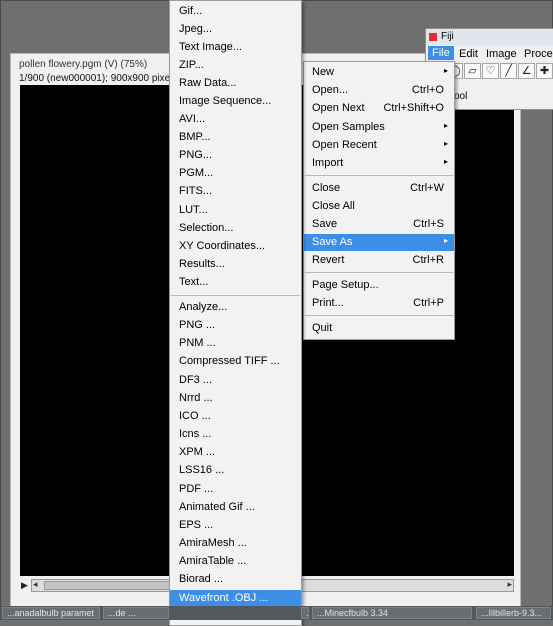 The image size is (553, 626). Describe the element at coordinates (379, 328) in the screenshot. I see `file-menu-item-quit: Quit` at that location.